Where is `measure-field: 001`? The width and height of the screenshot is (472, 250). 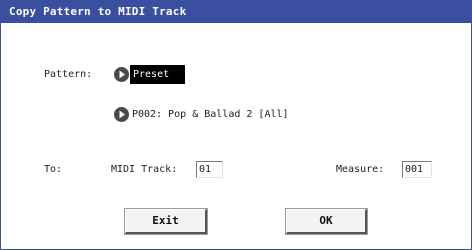
measure-field: 001 is located at coordinates (417, 169).